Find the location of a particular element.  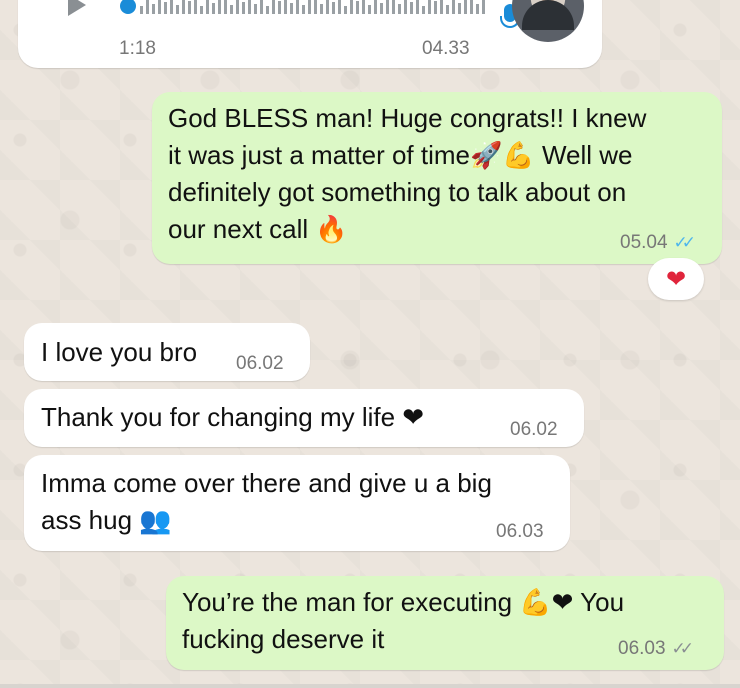

message-line: ass hug 👥 is located at coordinates (106, 520).